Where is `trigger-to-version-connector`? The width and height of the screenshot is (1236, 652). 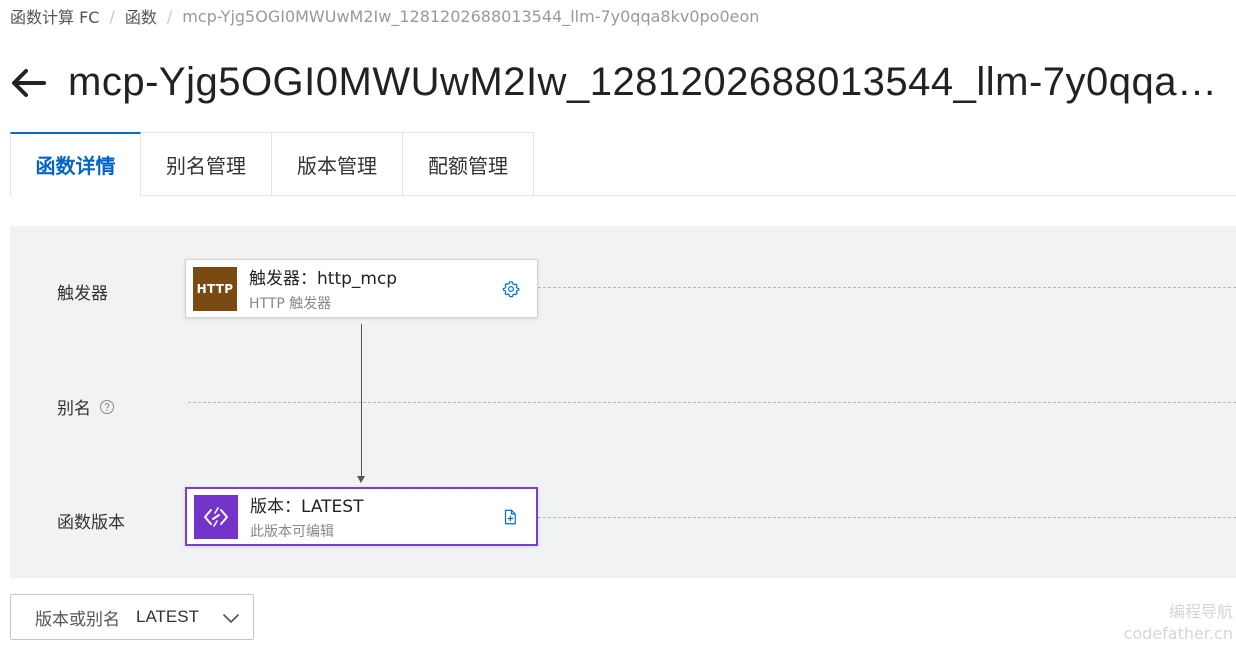 trigger-to-version-connector is located at coordinates (361, 401).